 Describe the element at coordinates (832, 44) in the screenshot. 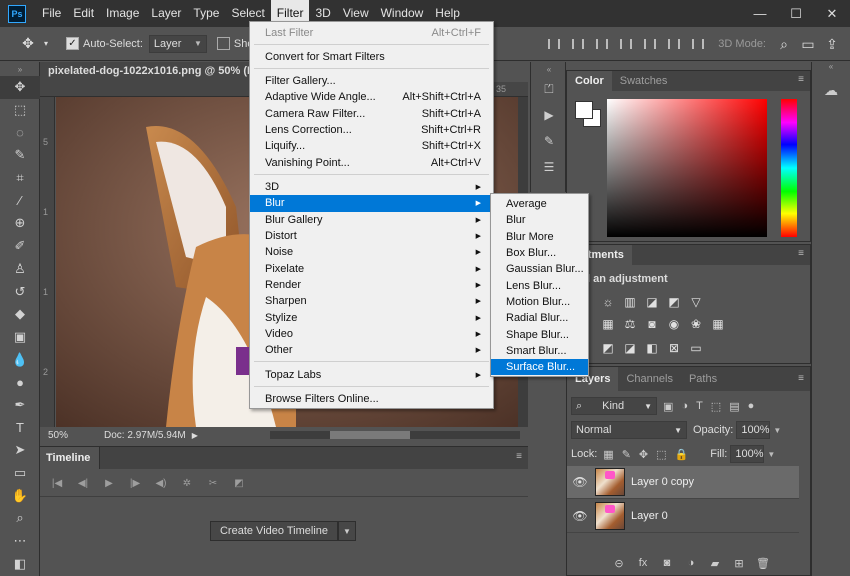

I see `share-icon: ⇪` at that location.